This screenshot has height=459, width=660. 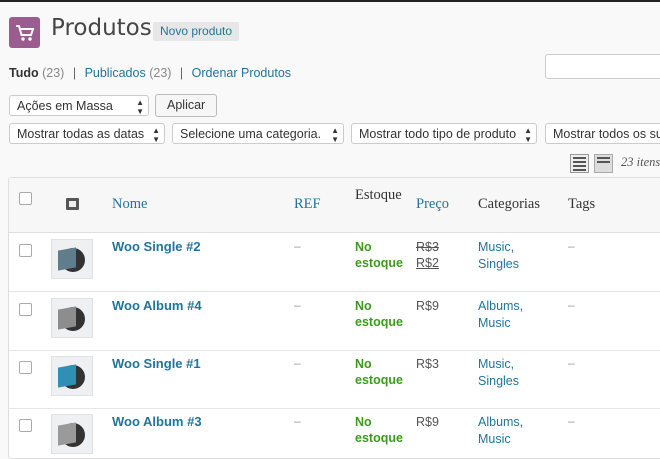 What do you see at coordinates (509, 204) in the screenshot?
I see `column-categories: Categorias` at bounding box center [509, 204].